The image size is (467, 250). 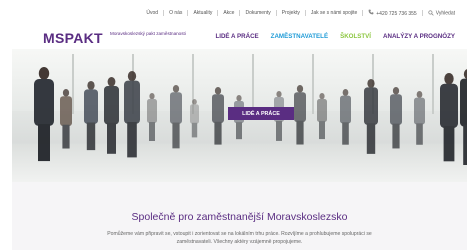 What do you see at coordinates (334, 13) in the screenshot?
I see `topnav-link-kontakt: Jak se s námi spojite` at bounding box center [334, 13].